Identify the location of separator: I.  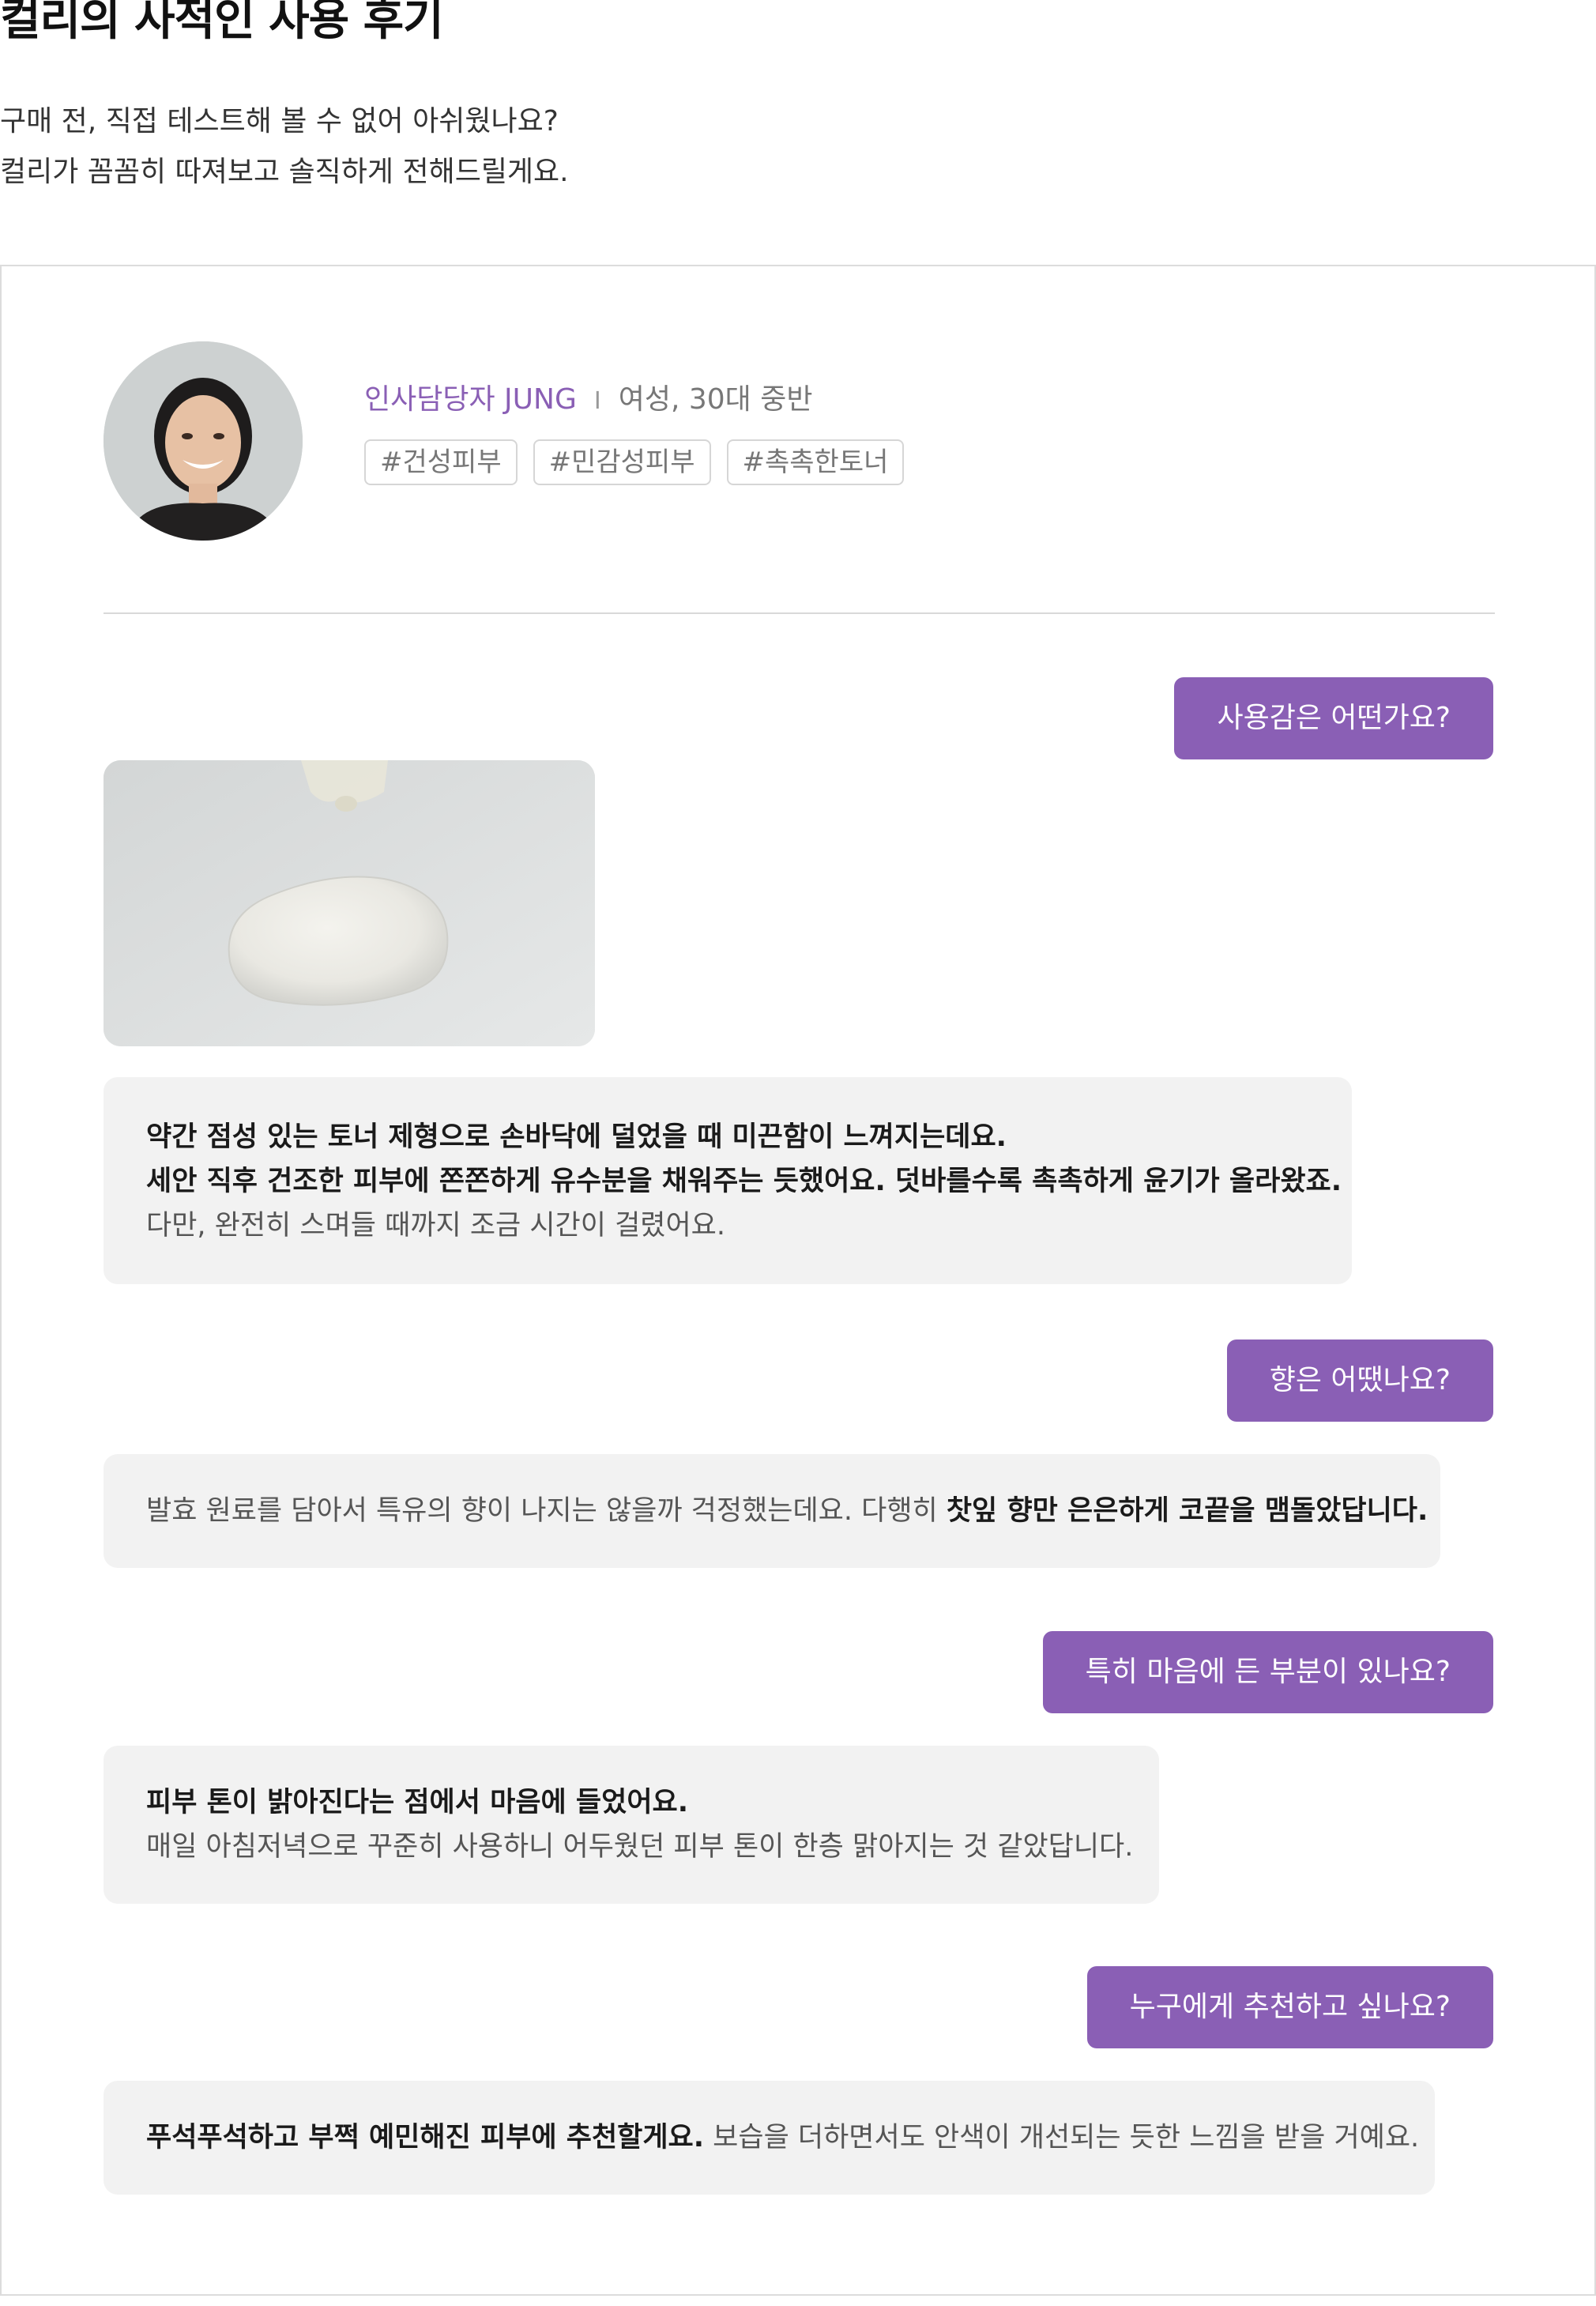
(597, 401).